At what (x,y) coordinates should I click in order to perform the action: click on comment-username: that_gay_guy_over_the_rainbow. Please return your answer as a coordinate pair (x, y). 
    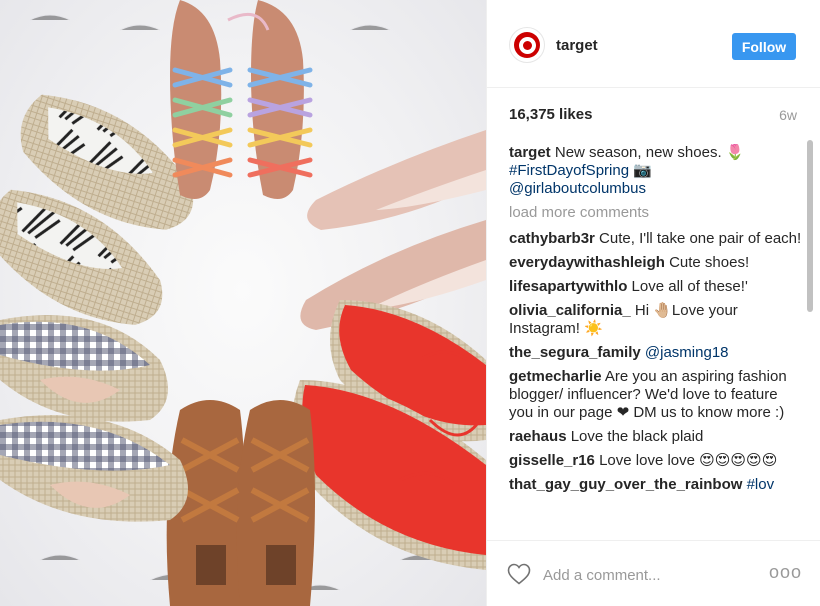
    Looking at the image, I should click on (625, 484).